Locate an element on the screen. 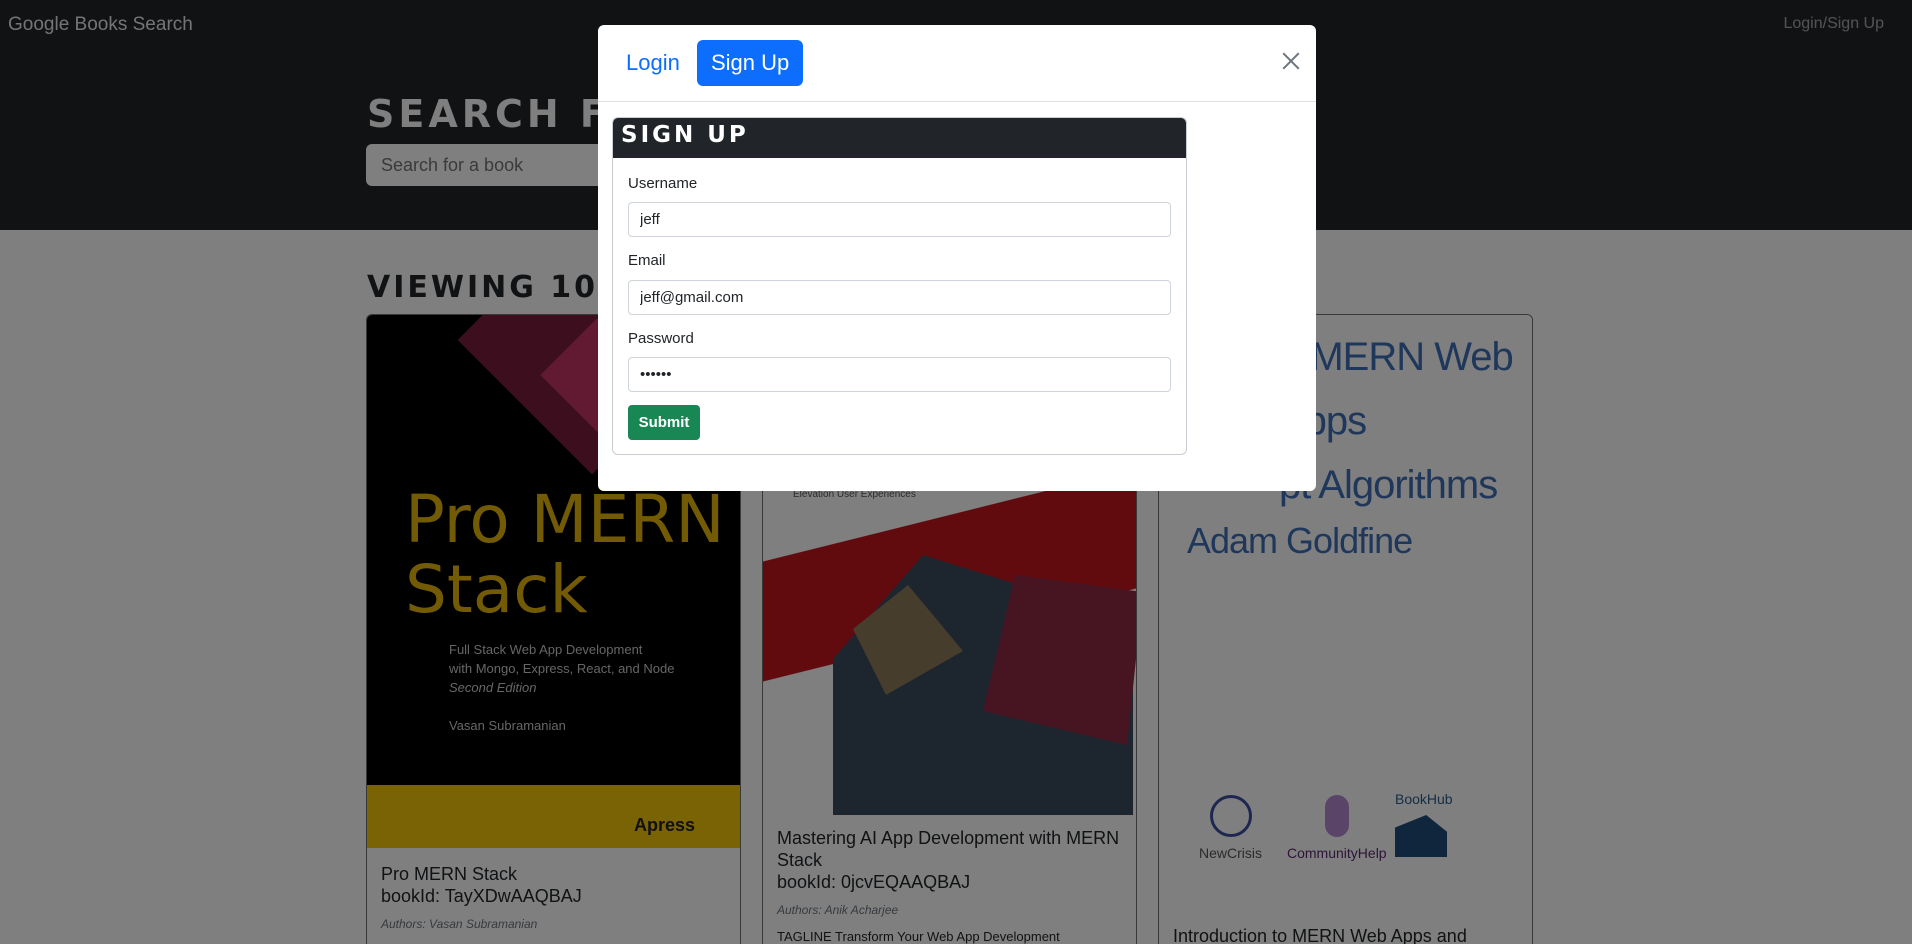 The height and width of the screenshot is (944, 1912). password-field is located at coordinates (899, 374).